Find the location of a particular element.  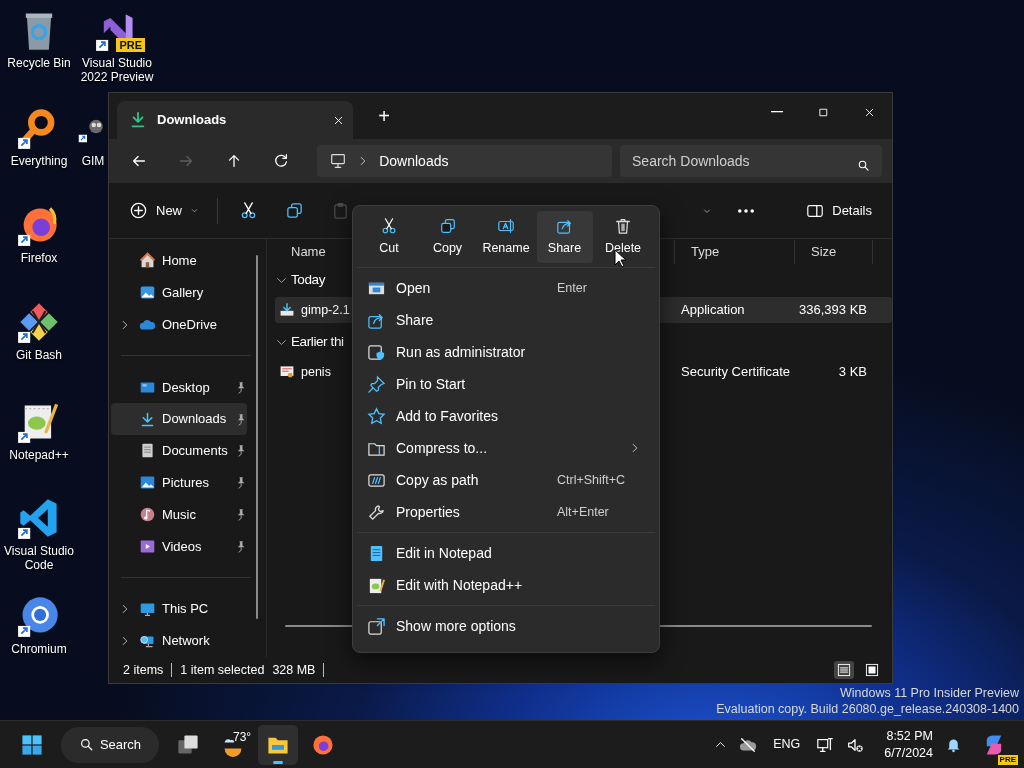

shortcut-hint: Enter is located at coordinates (572, 288).